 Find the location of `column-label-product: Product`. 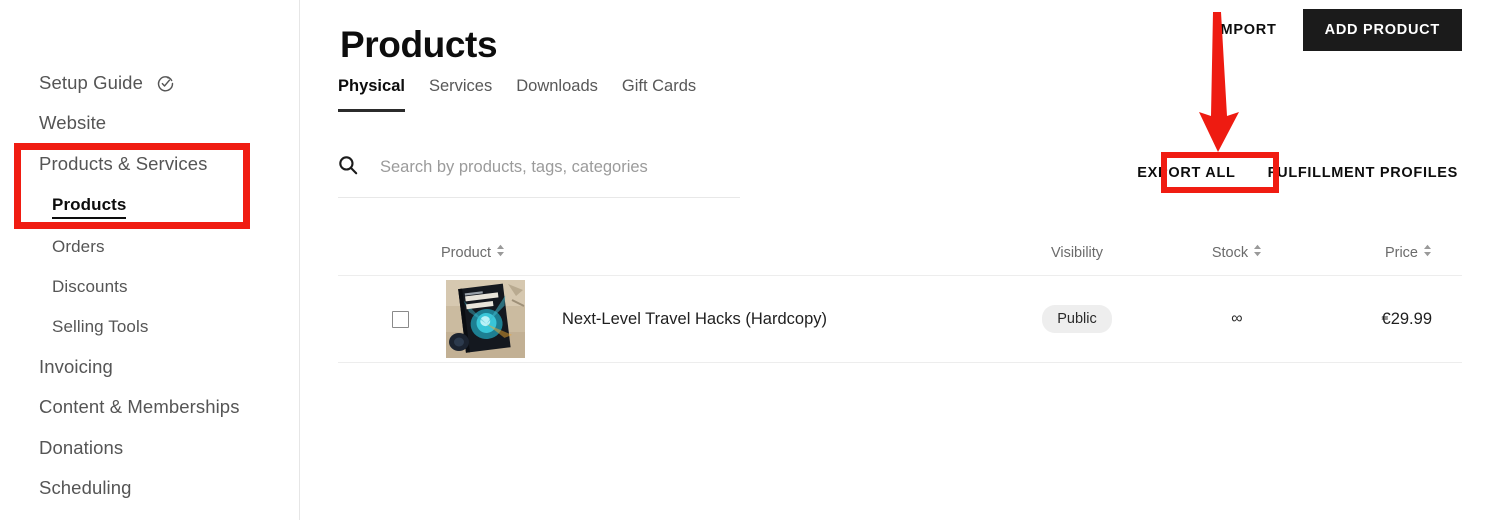

column-label-product: Product is located at coordinates (466, 252).